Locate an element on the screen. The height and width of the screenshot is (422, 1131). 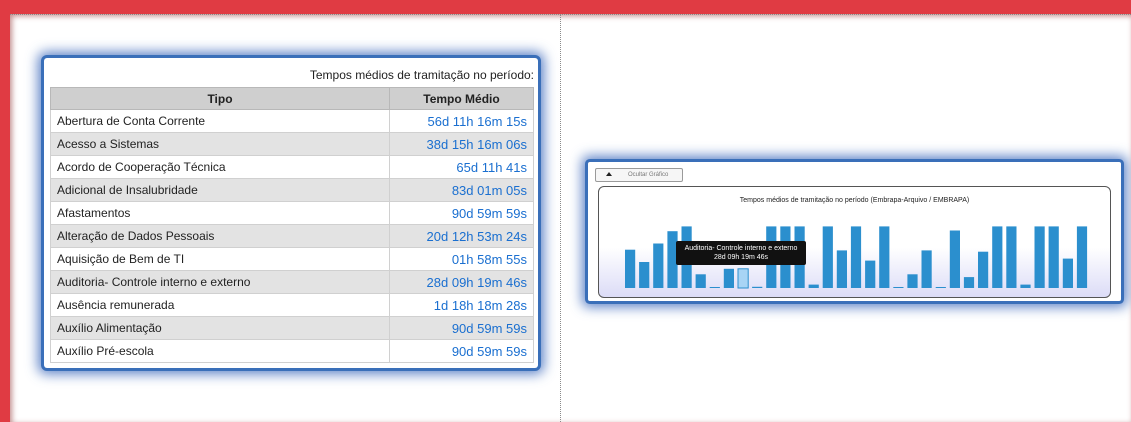
table-row: Adicional de Insalubridade 83d 01m 05s is located at coordinates (292, 190).